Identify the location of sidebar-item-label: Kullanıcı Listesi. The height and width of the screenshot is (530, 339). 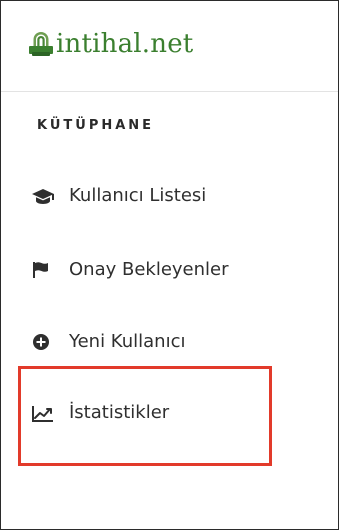
(138, 195).